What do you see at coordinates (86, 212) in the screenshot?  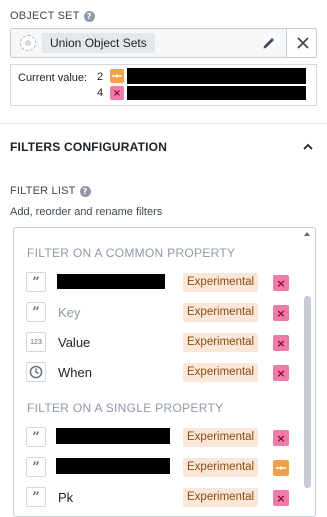 I see `filter-list-description: Add, reorder and rename filters` at bounding box center [86, 212].